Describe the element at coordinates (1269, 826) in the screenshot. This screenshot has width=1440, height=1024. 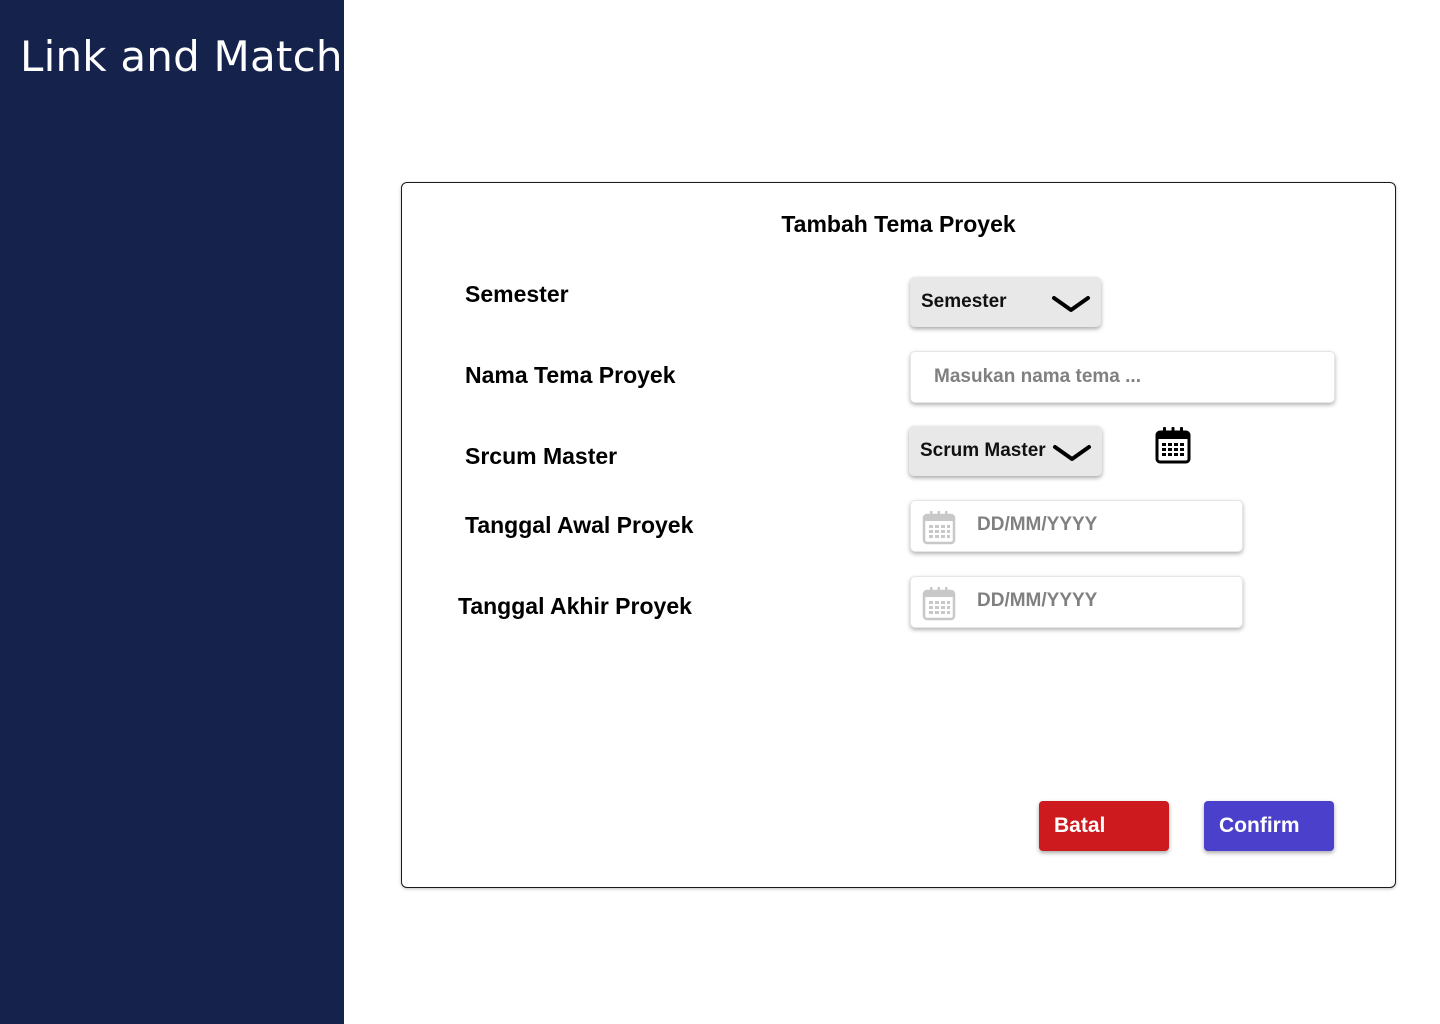
I see `confirm-button: Confirm` at that location.